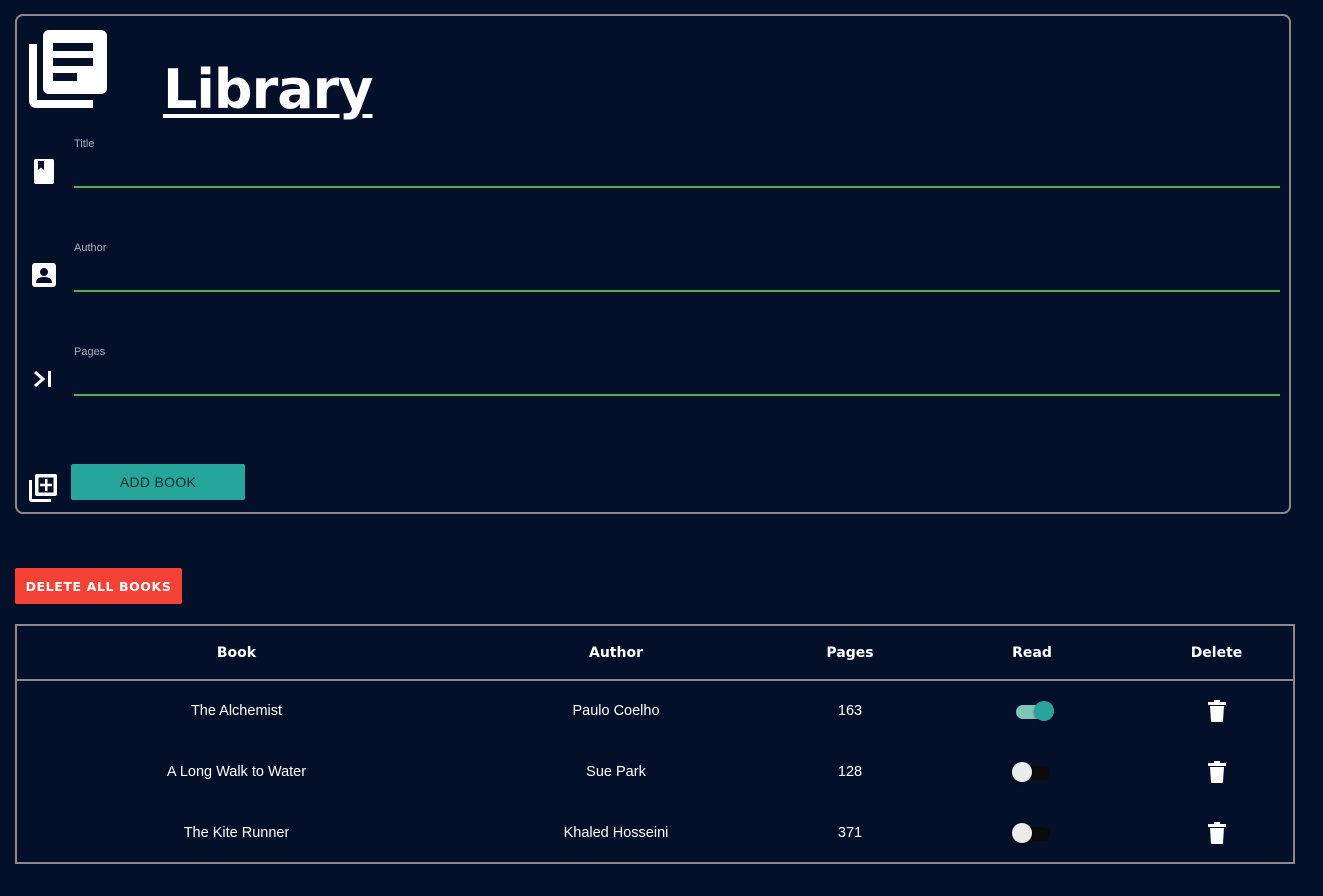 The height and width of the screenshot is (896, 1323). What do you see at coordinates (236, 771) in the screenshot?
I see `book-title-cell: A Long Walk to Water` at bounding box center [236, 771].